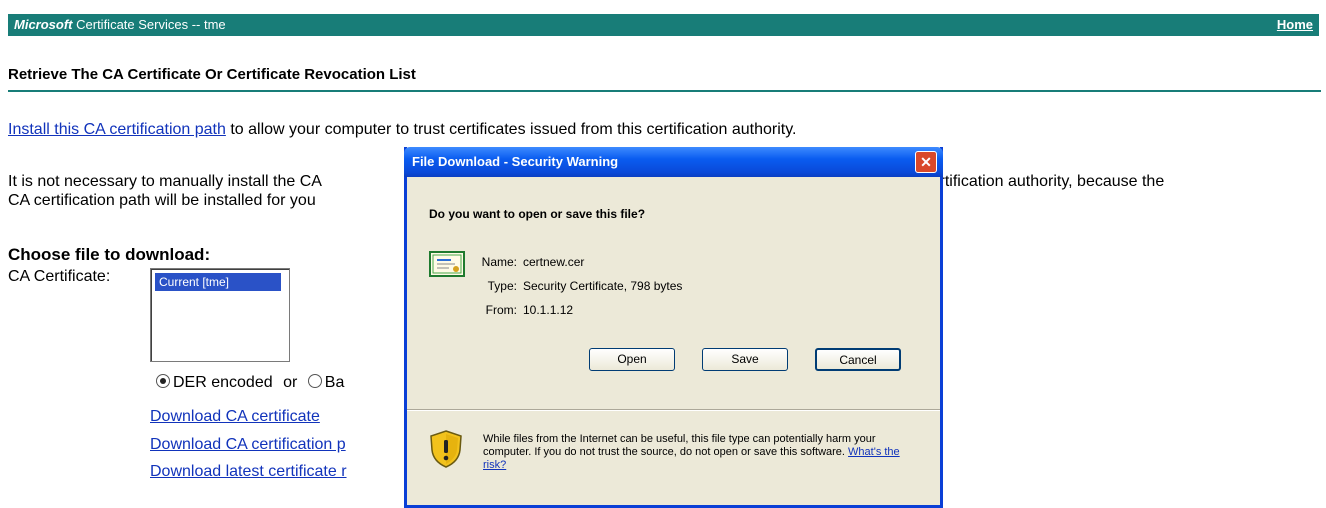 This screenshot has height=508, width=1326. What do you see at coordinates (673, 162) in the screenshot?
I see `dialog-titlebar: File Download - Security Warning ✕` at bounding box center [673, 162].